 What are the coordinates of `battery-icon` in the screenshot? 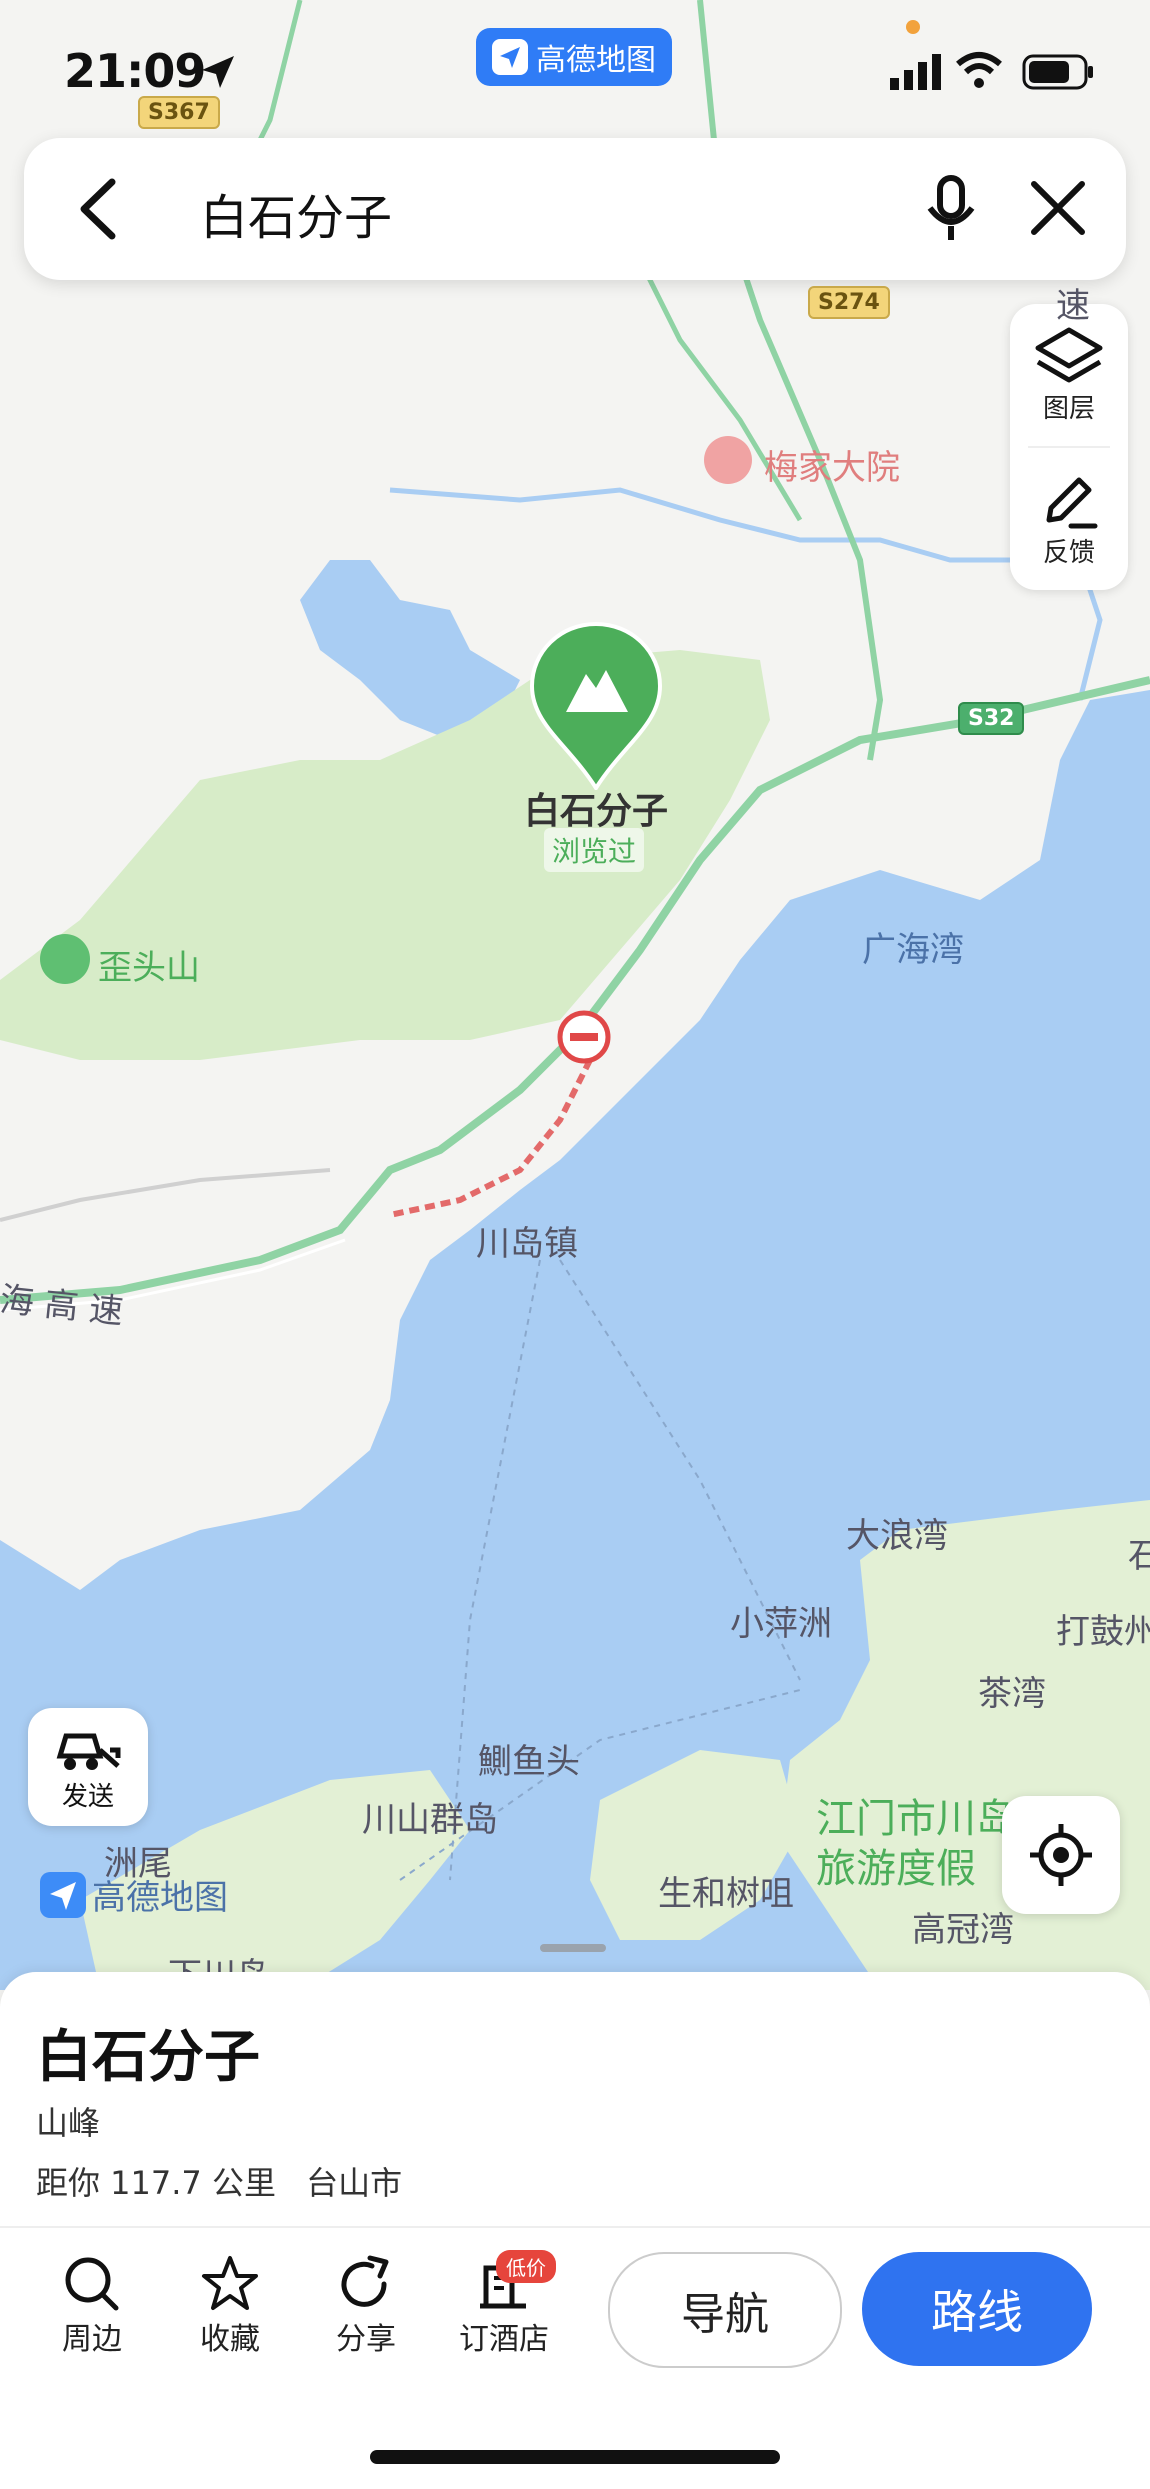 It's located at (1057, 72).